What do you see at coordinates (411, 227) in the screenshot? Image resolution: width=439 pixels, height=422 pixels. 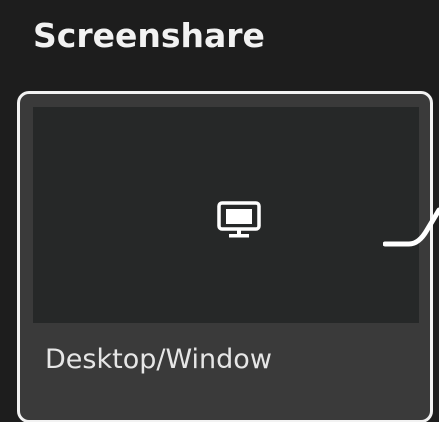 I see `connector-line-icon` at bounding box center [411, 227].